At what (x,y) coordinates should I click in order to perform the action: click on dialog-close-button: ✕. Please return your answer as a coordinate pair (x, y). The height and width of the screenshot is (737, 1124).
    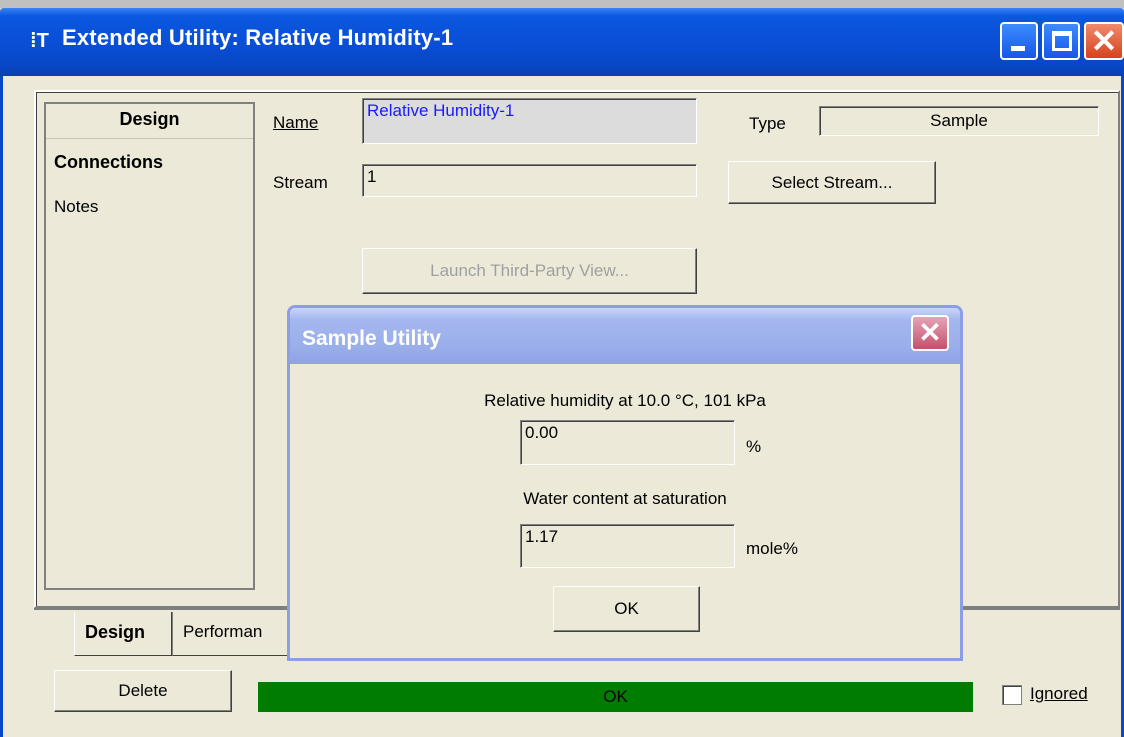
    Looking at the image, I should click on (930, 333).